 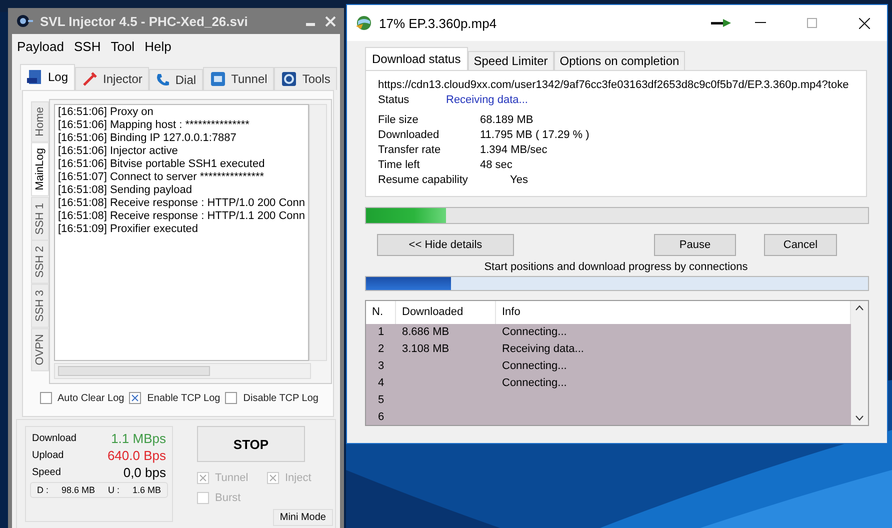 I want to click on detail-value: 11.795 MB ( 17.29 % ), so click(x=535, y=135).